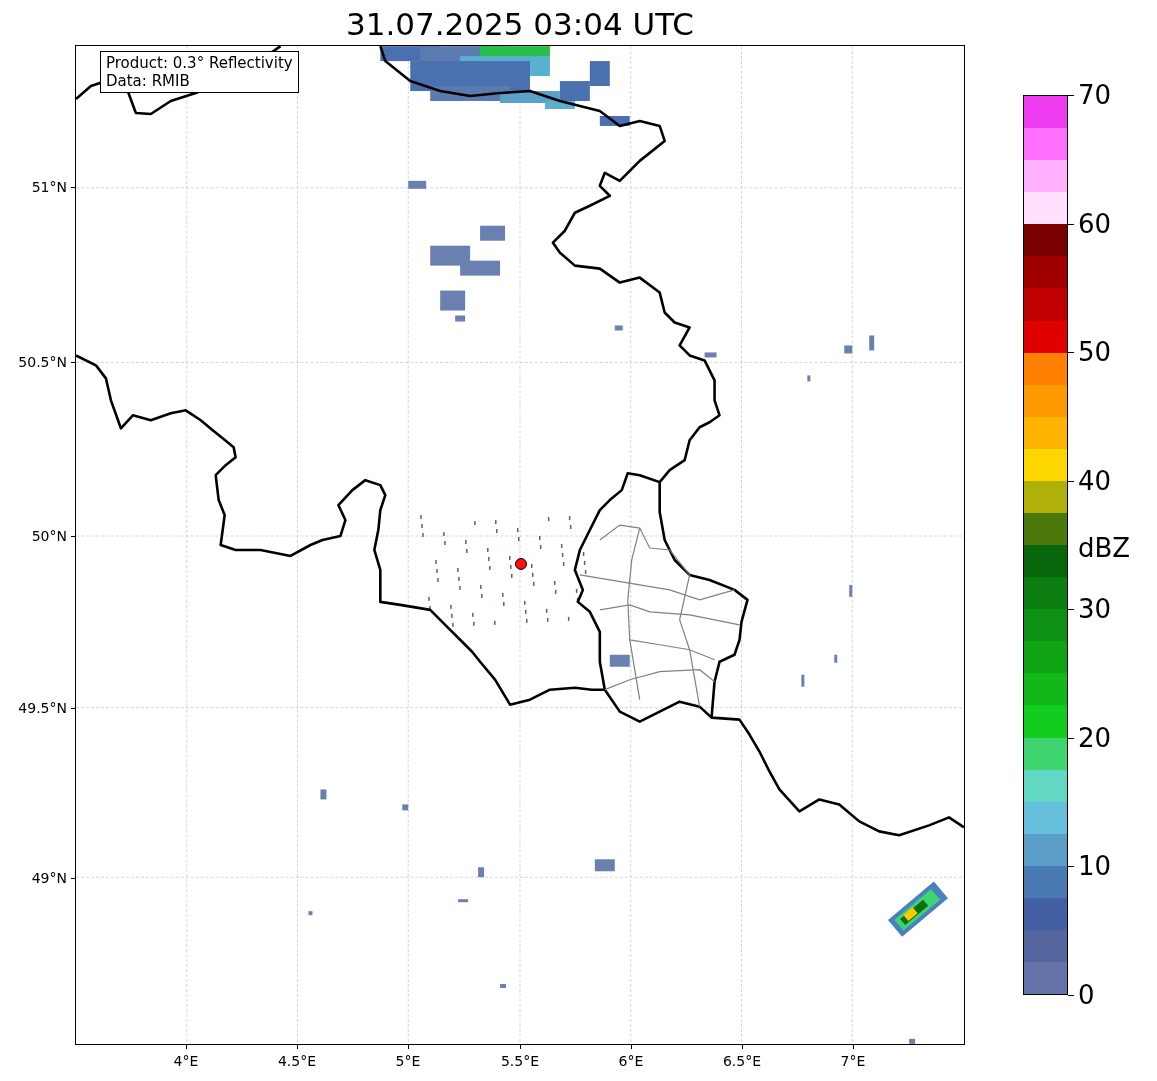 The image size is (1157, 1081). What do you see at coordinates (1095, 866) in the screenshot?
I see `colorbar-tick-label: 10` at bounding box center [1095, 866].